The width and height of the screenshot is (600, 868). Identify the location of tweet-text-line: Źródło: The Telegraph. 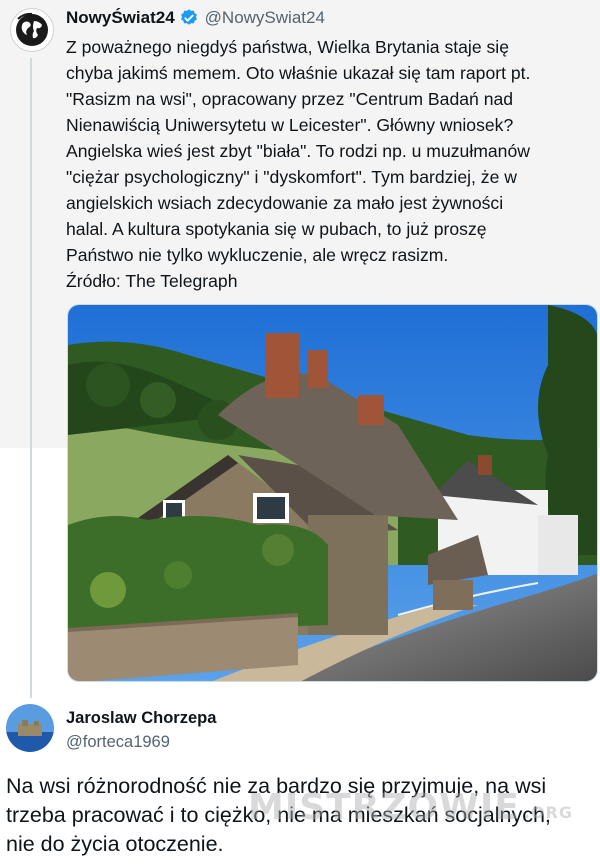
(152, 281).